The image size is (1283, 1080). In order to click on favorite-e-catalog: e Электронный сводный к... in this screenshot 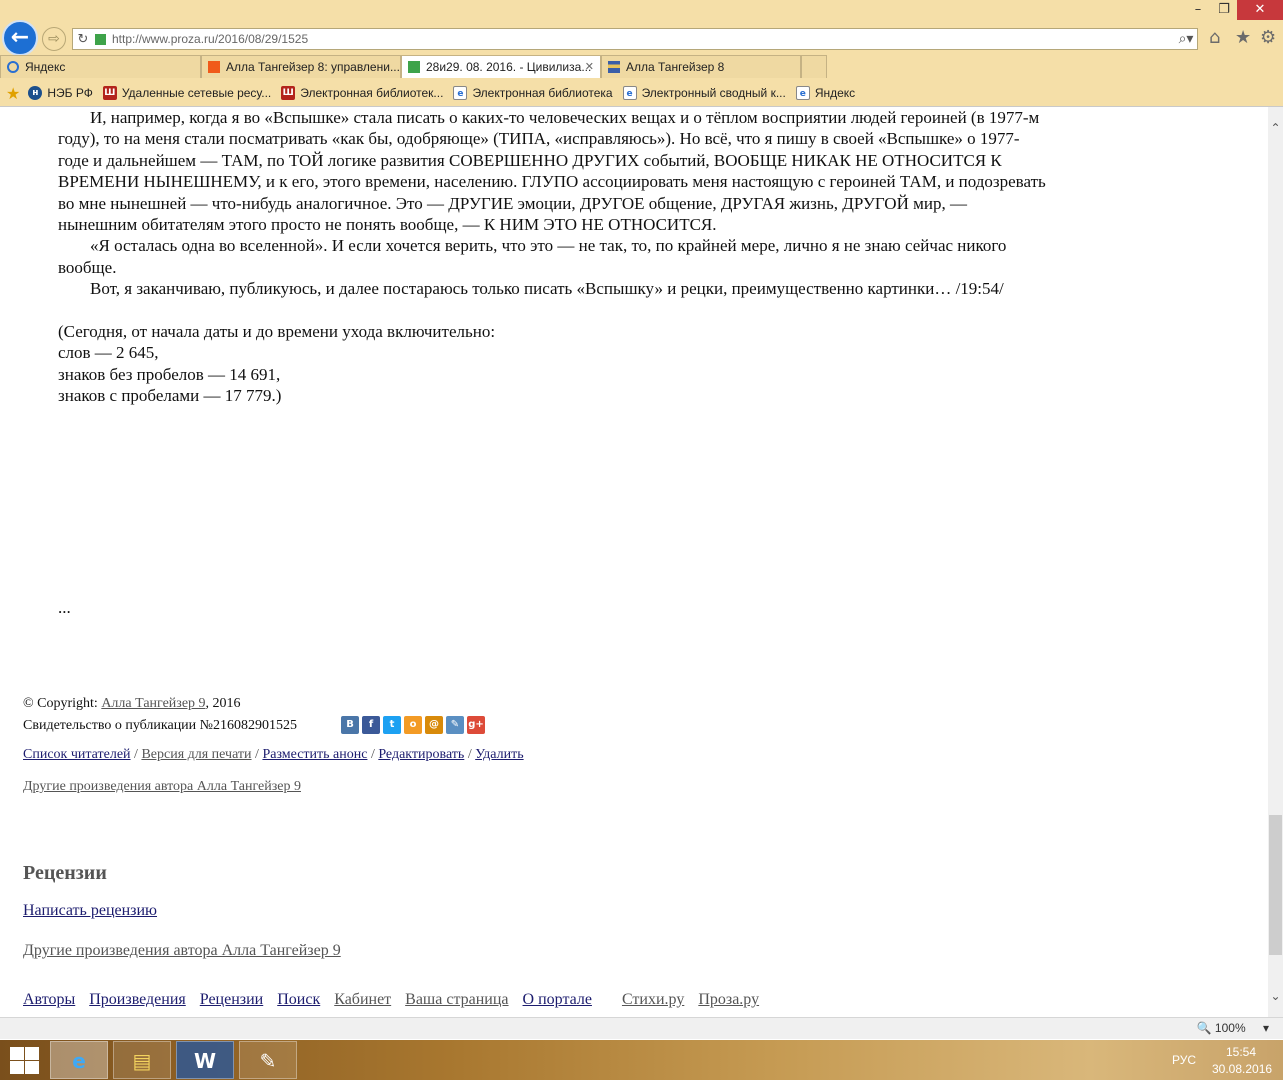, I will do `click(704, 93)`.